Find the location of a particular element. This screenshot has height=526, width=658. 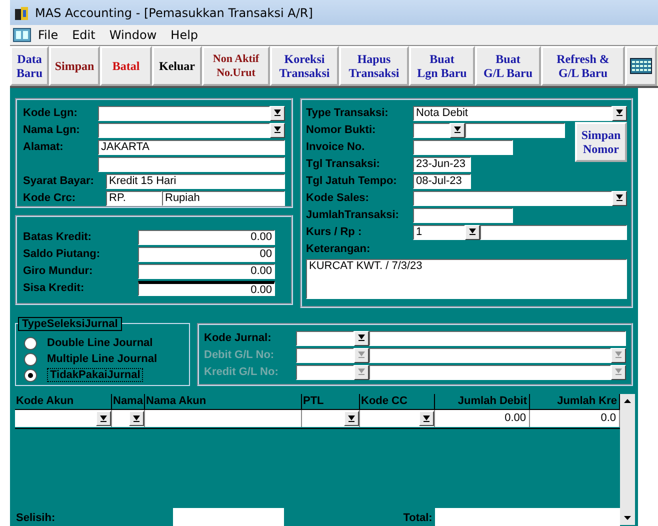

field-label: Kode Sales: is located at coordinates (338, 198).